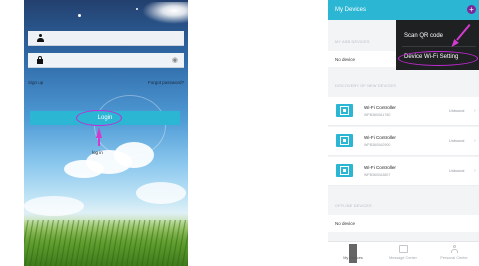 The image size is (479, 266). What do you see at coordinates (403, 258) in the screenshot?
I see `nav-label: Message Center` at bounding box center [403, 258].